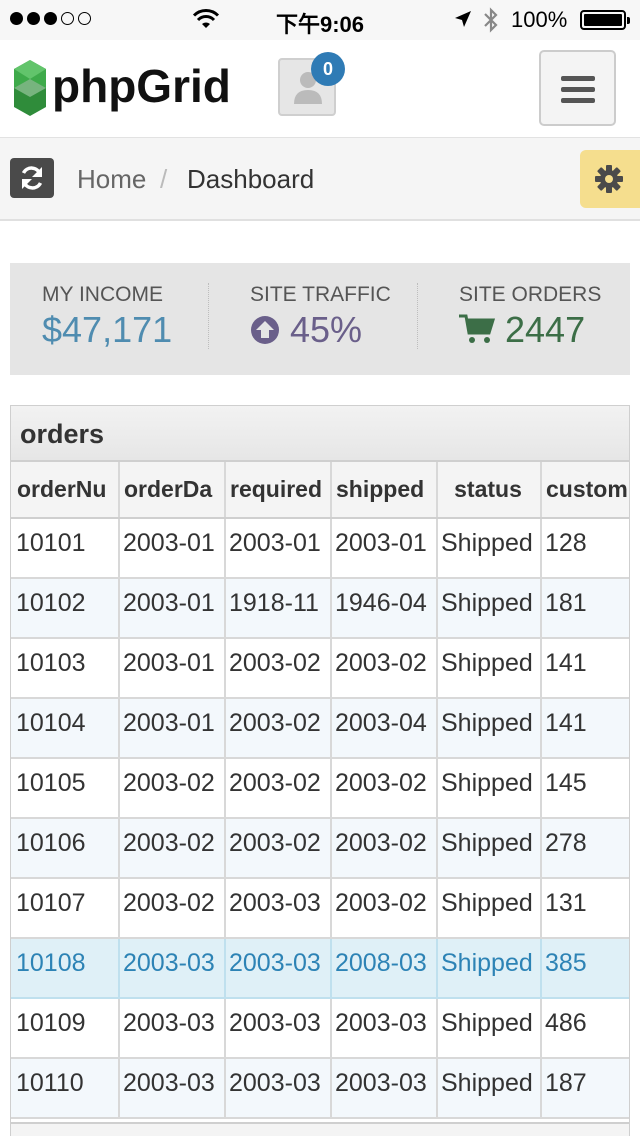 This screenshot has height=1136, width=640. Describe the element at coordinates (65, 908) in the screenshot. I see `table-cell-ordernu: 10107` at that location.